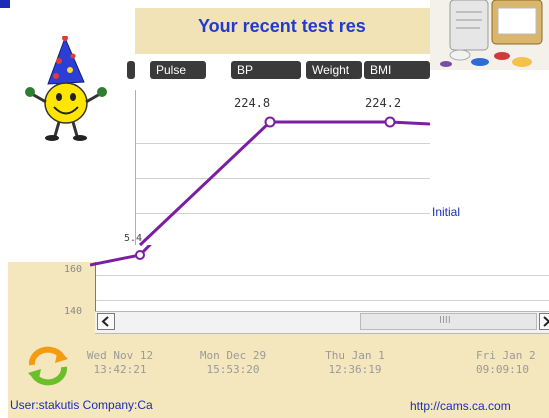 The image size is (549, 418). What do you see at coordinates (383, 103) in the screenshot?
I see `data-label: 224.2` at bounding box center [383, 103].